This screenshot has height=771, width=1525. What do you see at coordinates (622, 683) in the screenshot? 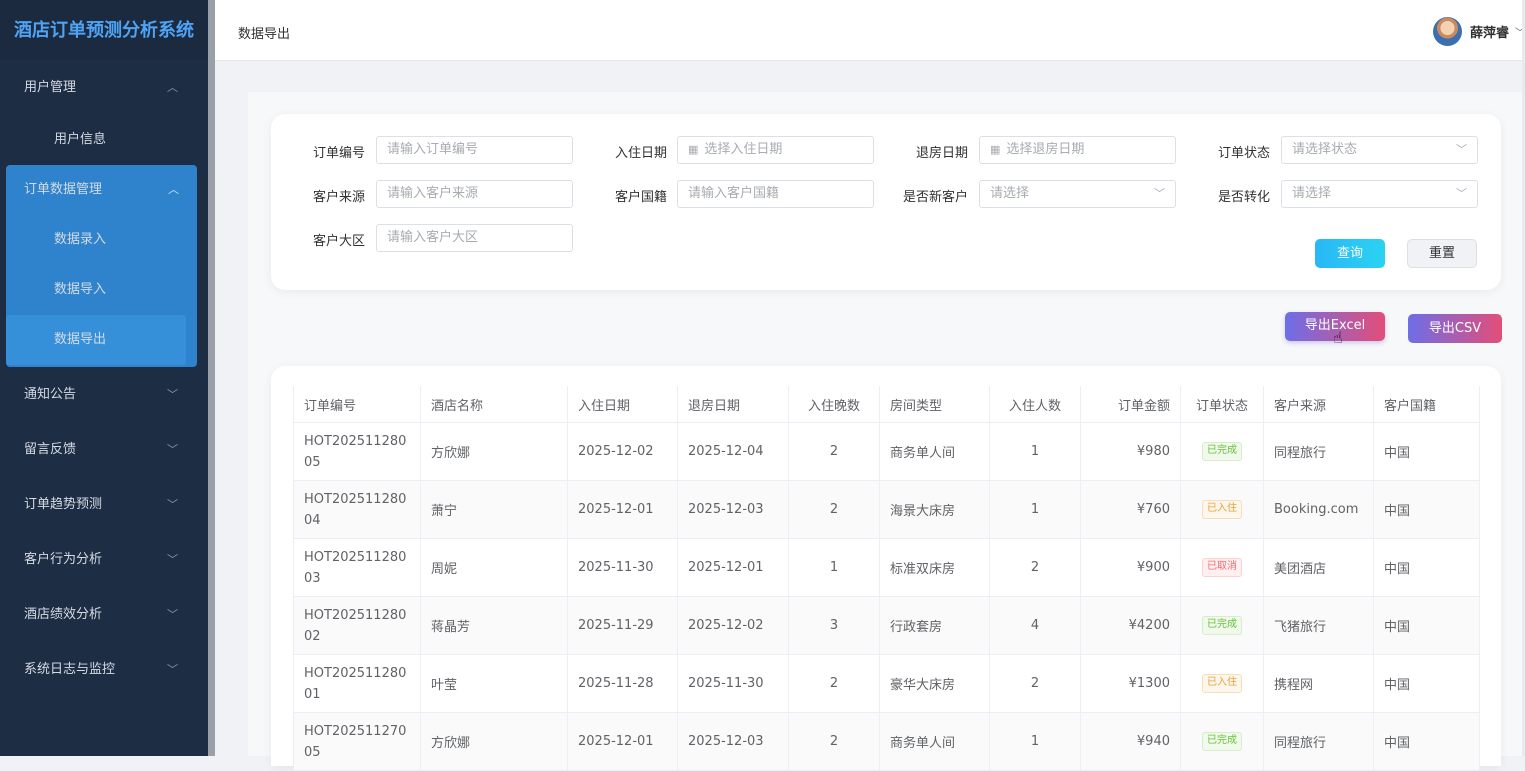
I see `table-cell: 2025-11-28` at bounding box center [622, 683].